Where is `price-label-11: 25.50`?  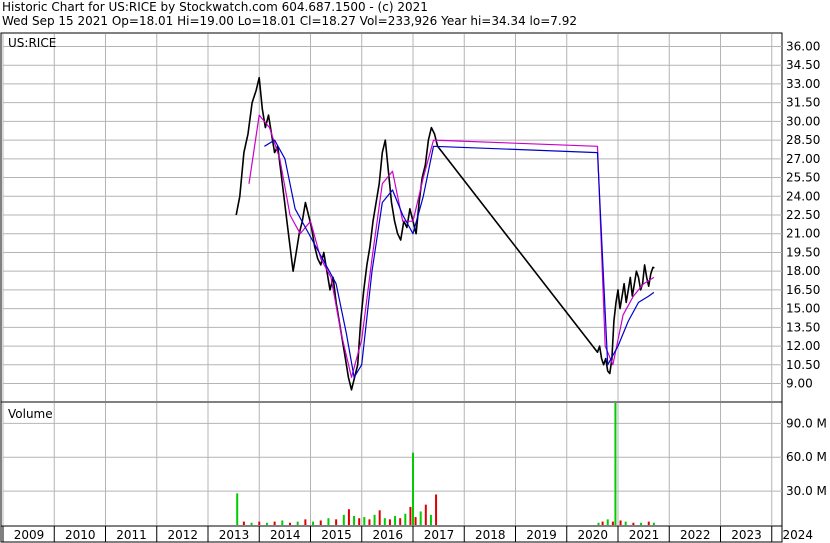 price-label-11: 25.50 is located at coordinates (803, 178).